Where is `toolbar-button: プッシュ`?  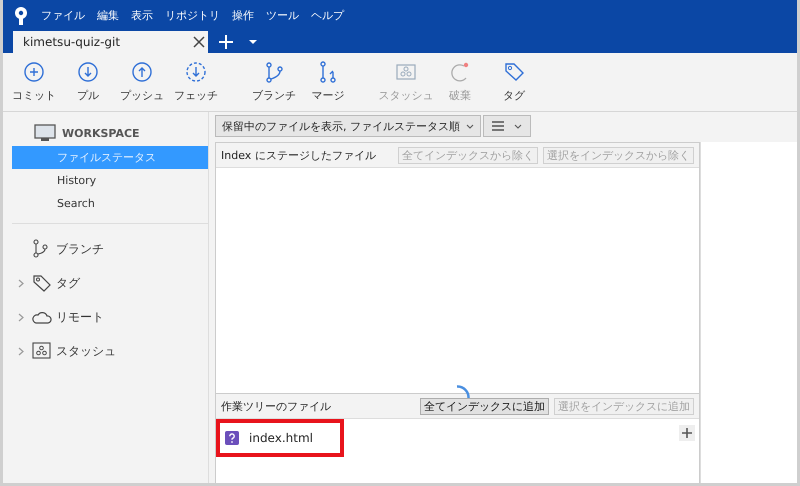
toolbar-button: プッシュ is located at coordinates (142, 82).